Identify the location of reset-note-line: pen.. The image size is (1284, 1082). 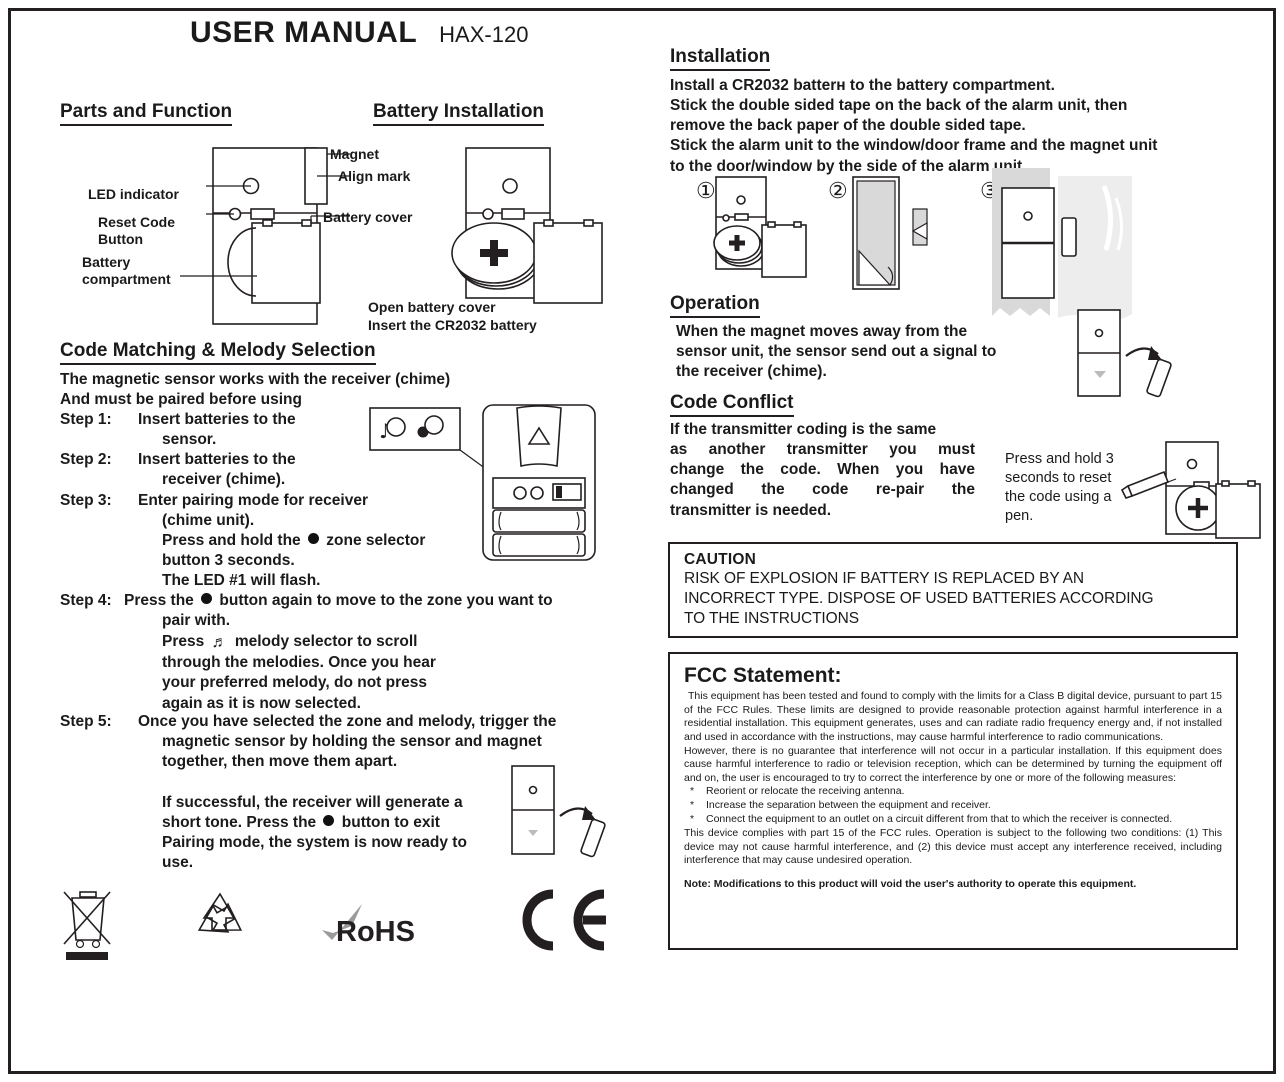
(1019, 515).